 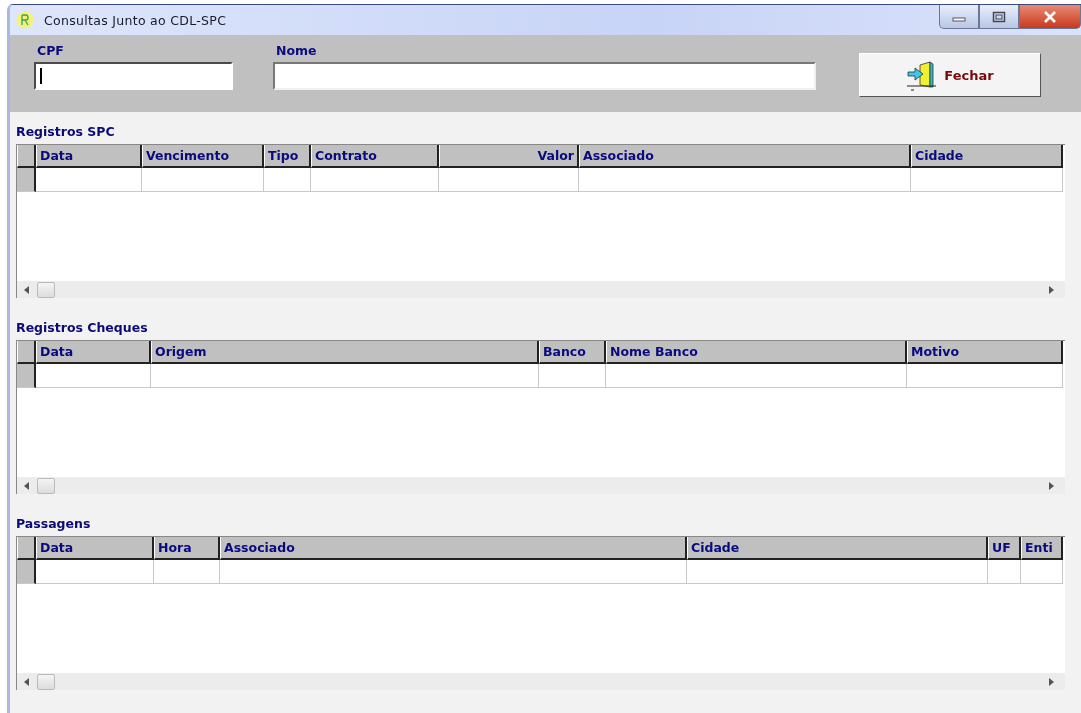 I want to click on cpf-field, so click(x=133, y=76).